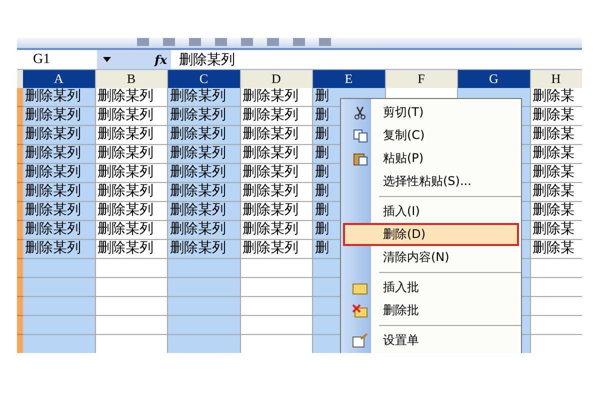 The image size is (600, 400). I want to click on name-box-dropdown: fx, so click(134, 59).